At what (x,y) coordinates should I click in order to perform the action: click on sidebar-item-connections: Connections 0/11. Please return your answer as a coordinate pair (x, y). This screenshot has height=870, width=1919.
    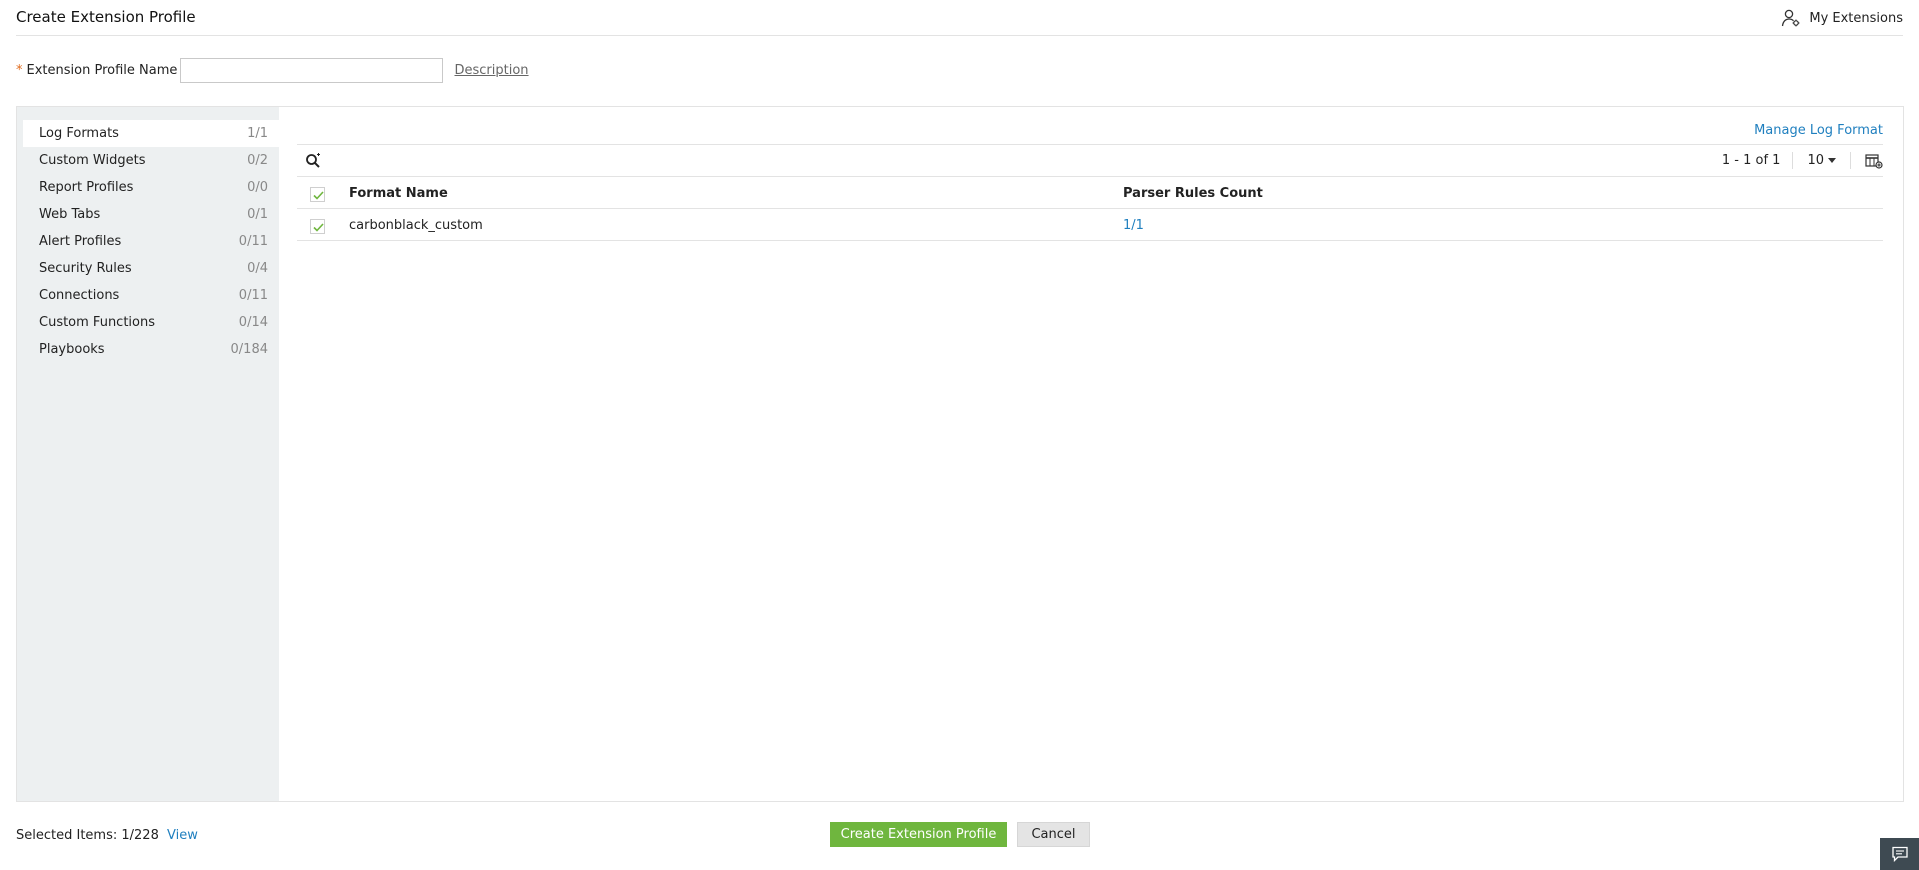
    Looking at the image, I should click on (151, 295).